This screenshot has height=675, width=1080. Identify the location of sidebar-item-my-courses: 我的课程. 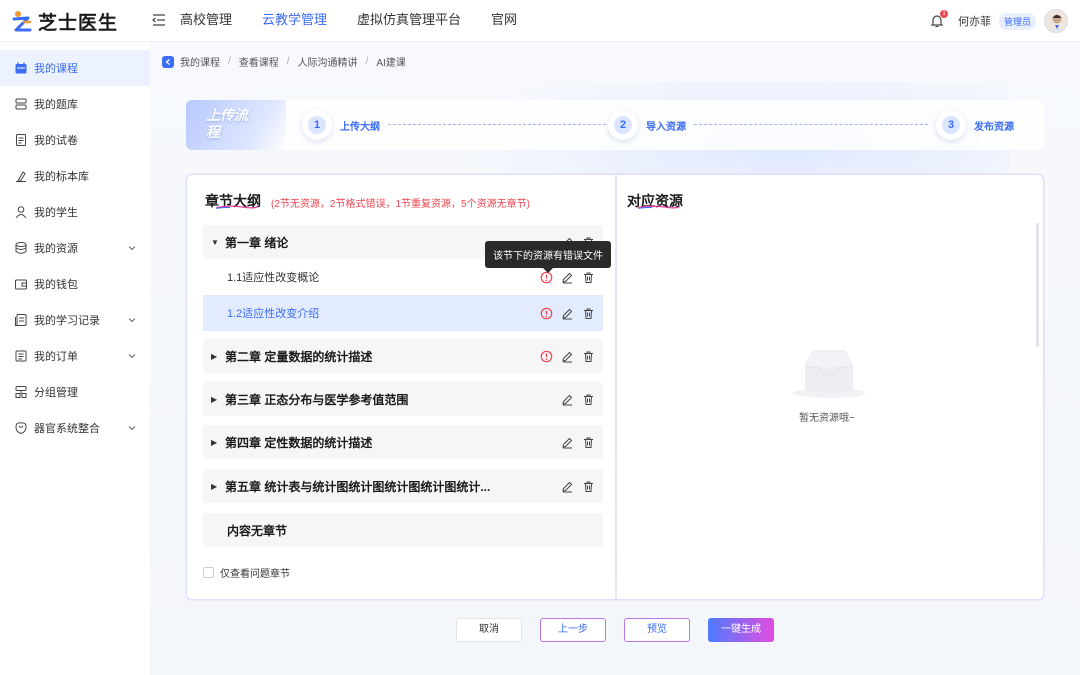
(75, 68).